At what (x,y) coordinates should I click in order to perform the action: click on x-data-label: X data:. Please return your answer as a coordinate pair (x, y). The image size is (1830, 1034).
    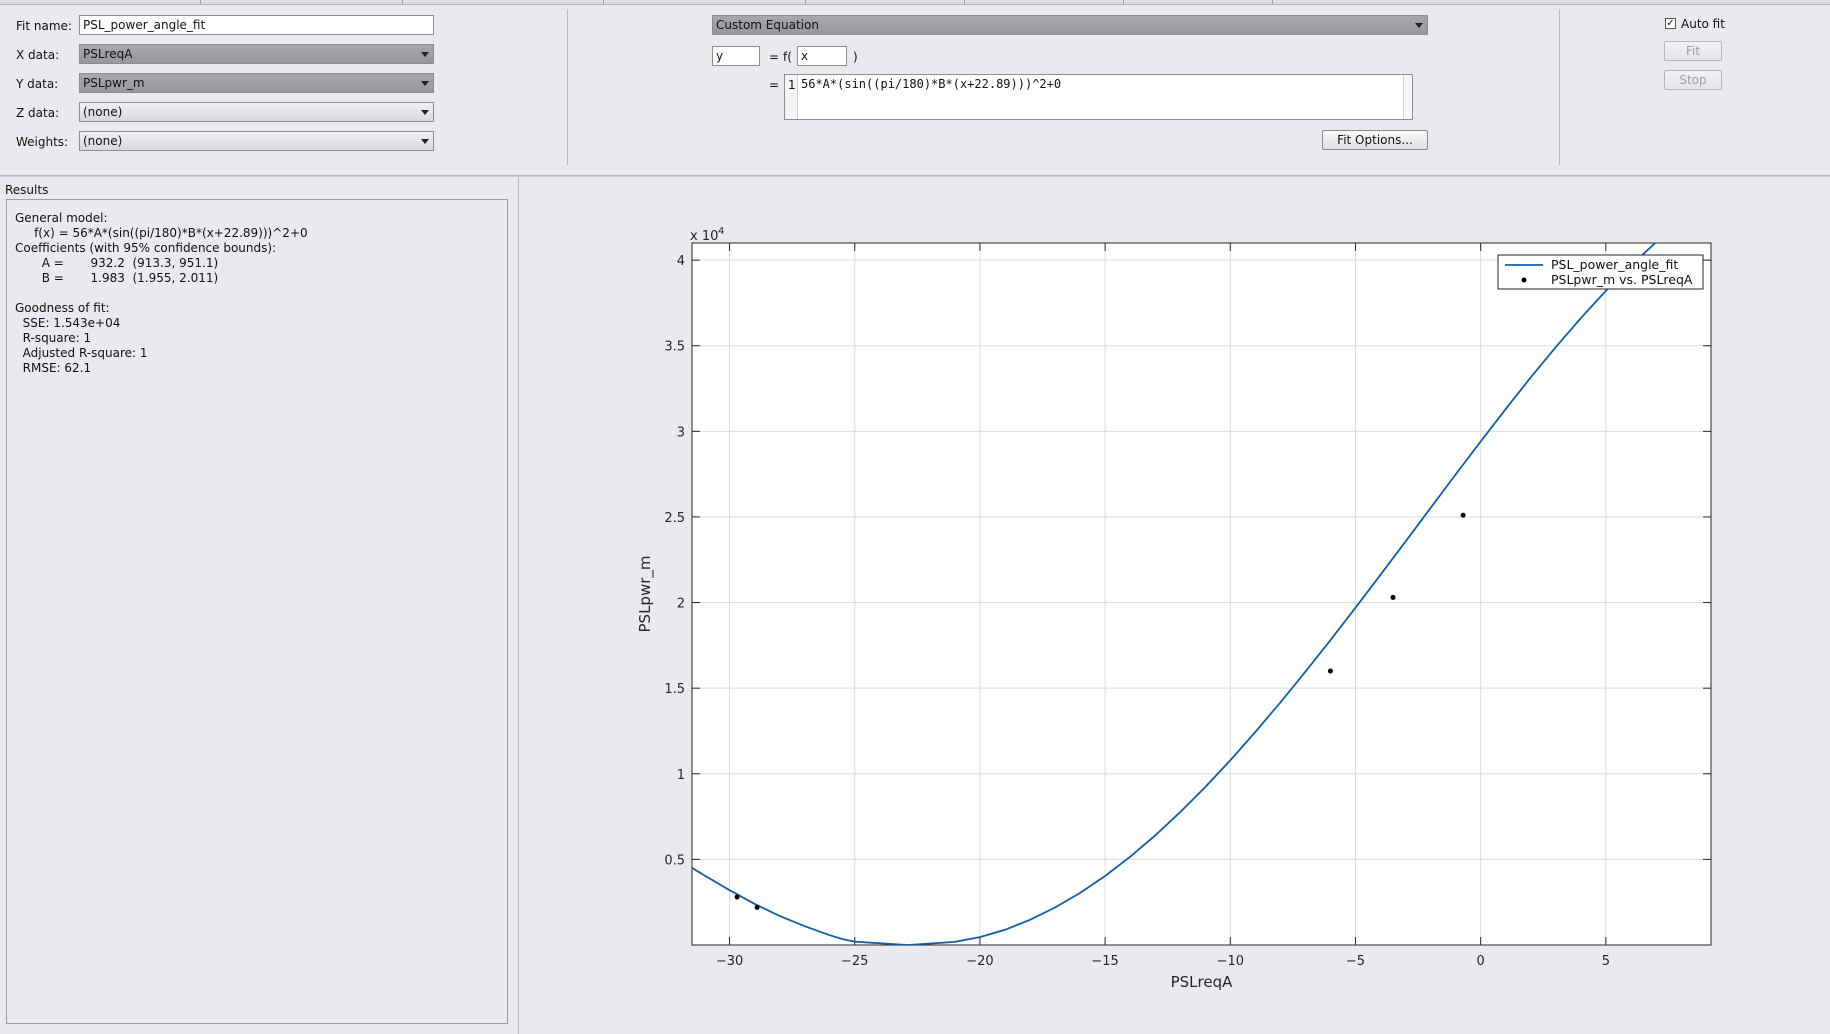
    Looking at the image, I should click on (38, 55).